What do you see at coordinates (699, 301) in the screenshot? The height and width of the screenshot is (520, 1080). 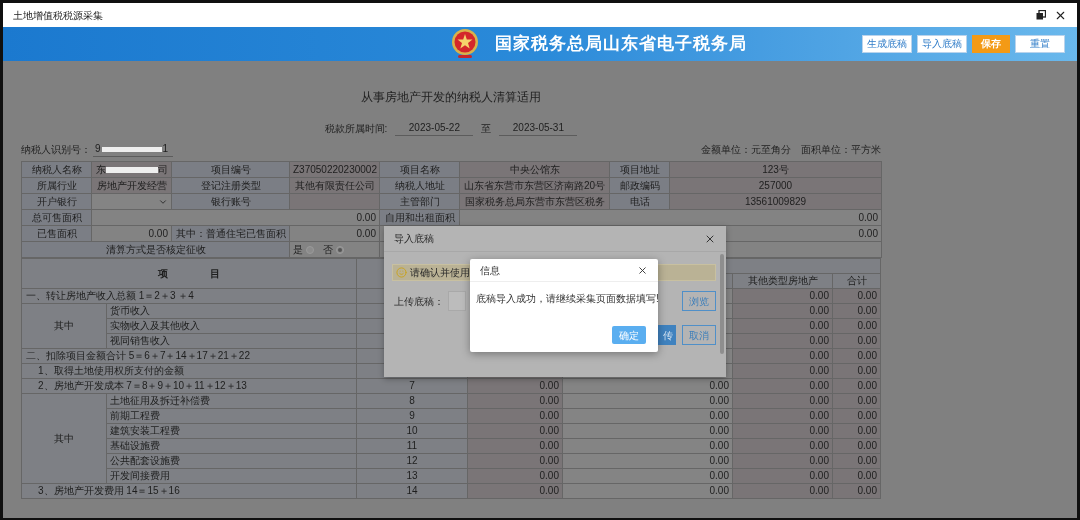 I see `browse-button: 浏览` at bounding box center [699, 301].